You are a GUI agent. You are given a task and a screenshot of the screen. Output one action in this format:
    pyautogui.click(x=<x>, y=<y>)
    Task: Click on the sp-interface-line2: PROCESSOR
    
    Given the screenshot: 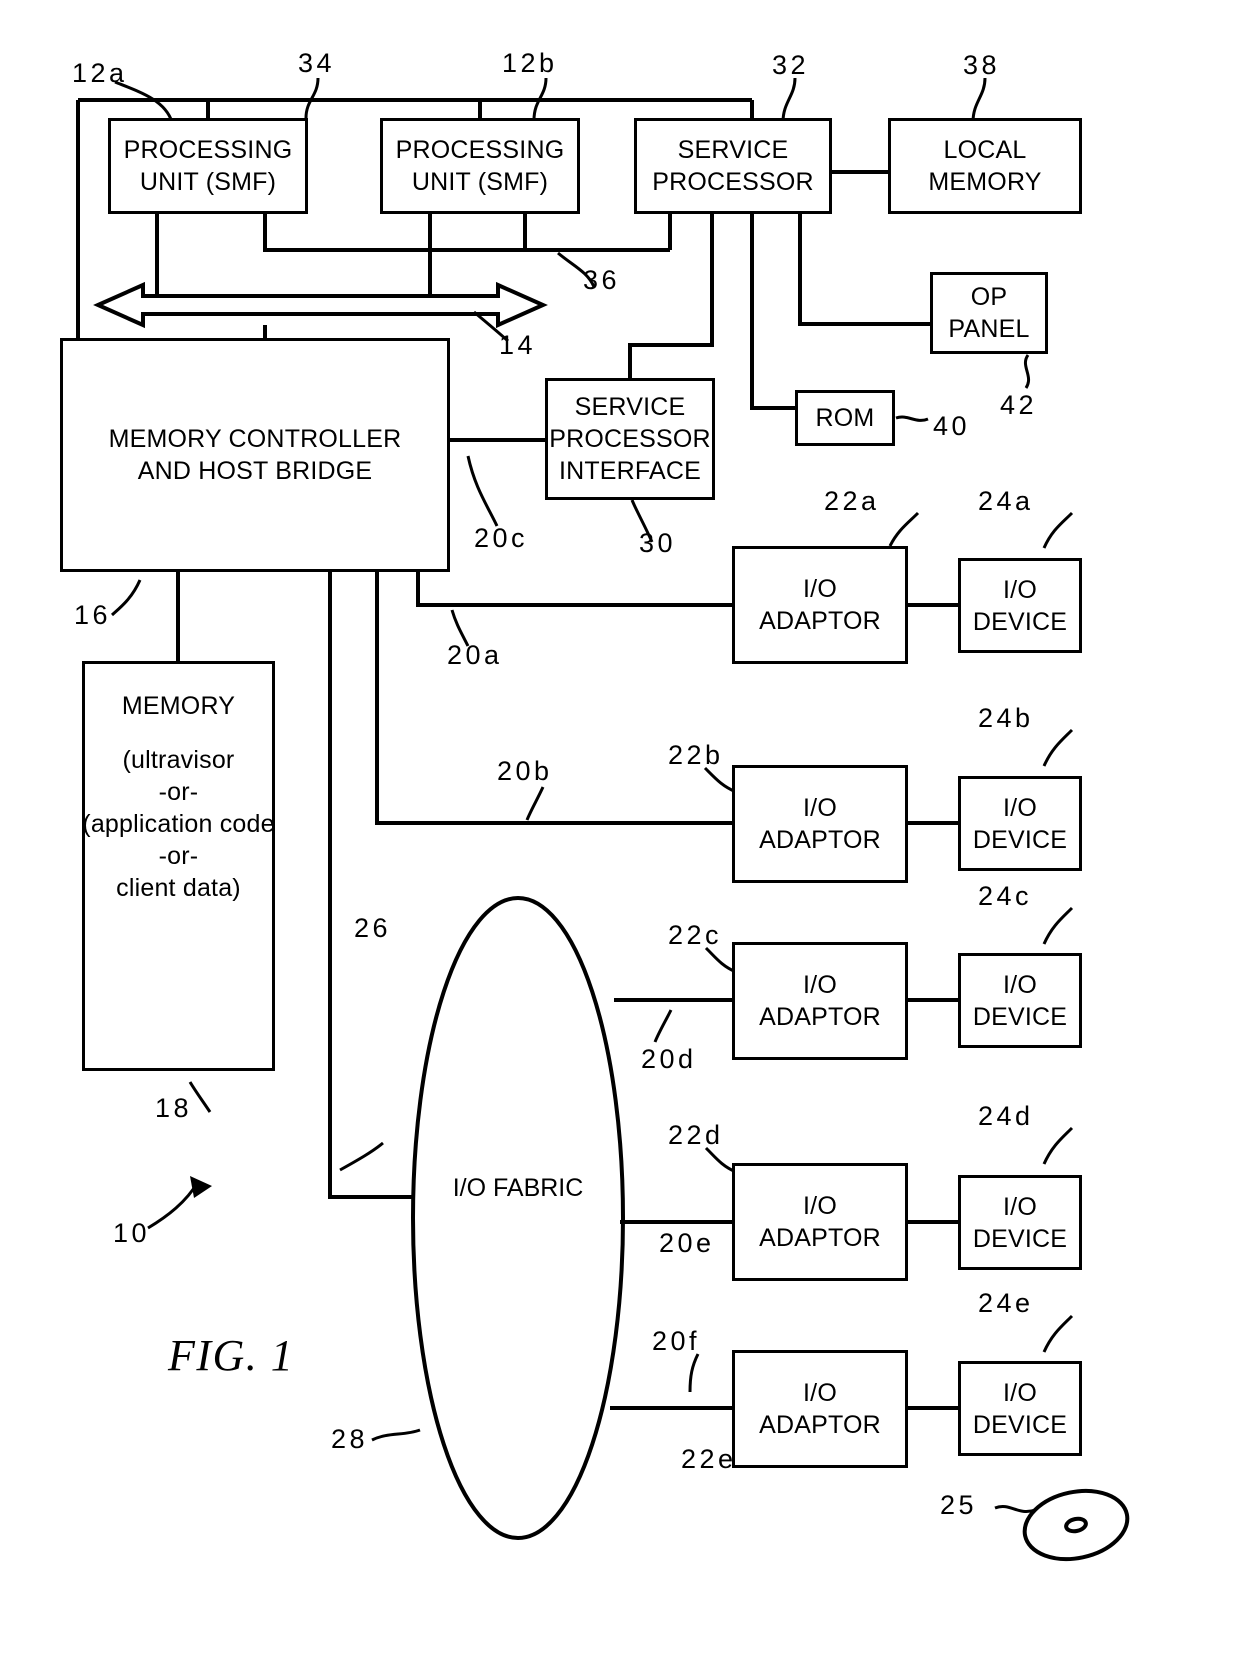 What is the action you would take?
    pyautogui.click(x=630, y=439)
    